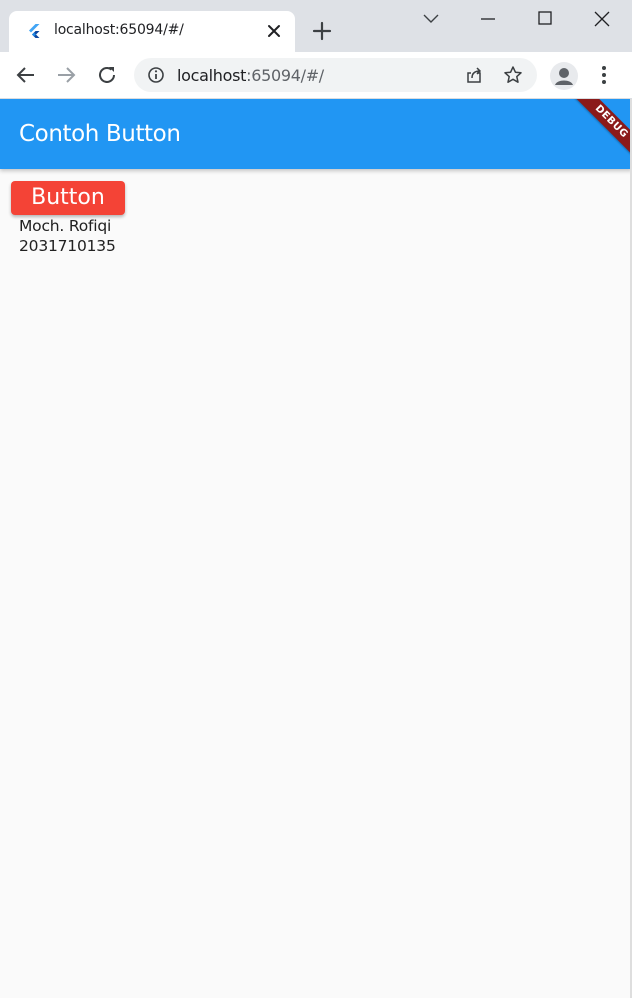  What do you see at coordinates (431, 19) in the screenshot?
I see `tab-search-chevron-down-icon` at bounding box center [431, 19].